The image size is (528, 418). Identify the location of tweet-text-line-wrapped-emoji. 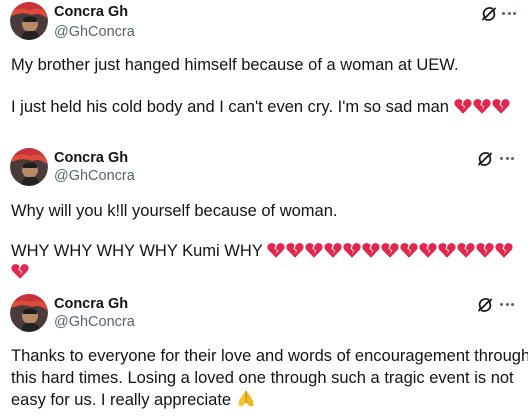
(20, 272).